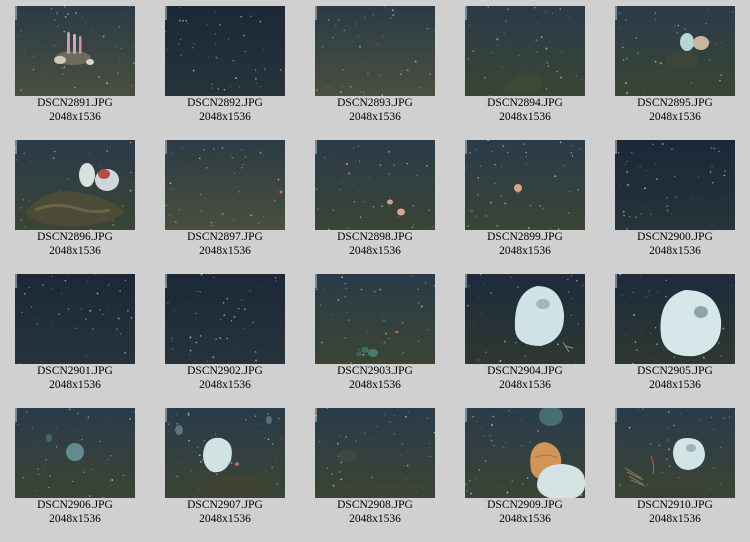  I want to click on thumbnail-item: DSCN2899.JPG 2048x1536, so click(525, 205).